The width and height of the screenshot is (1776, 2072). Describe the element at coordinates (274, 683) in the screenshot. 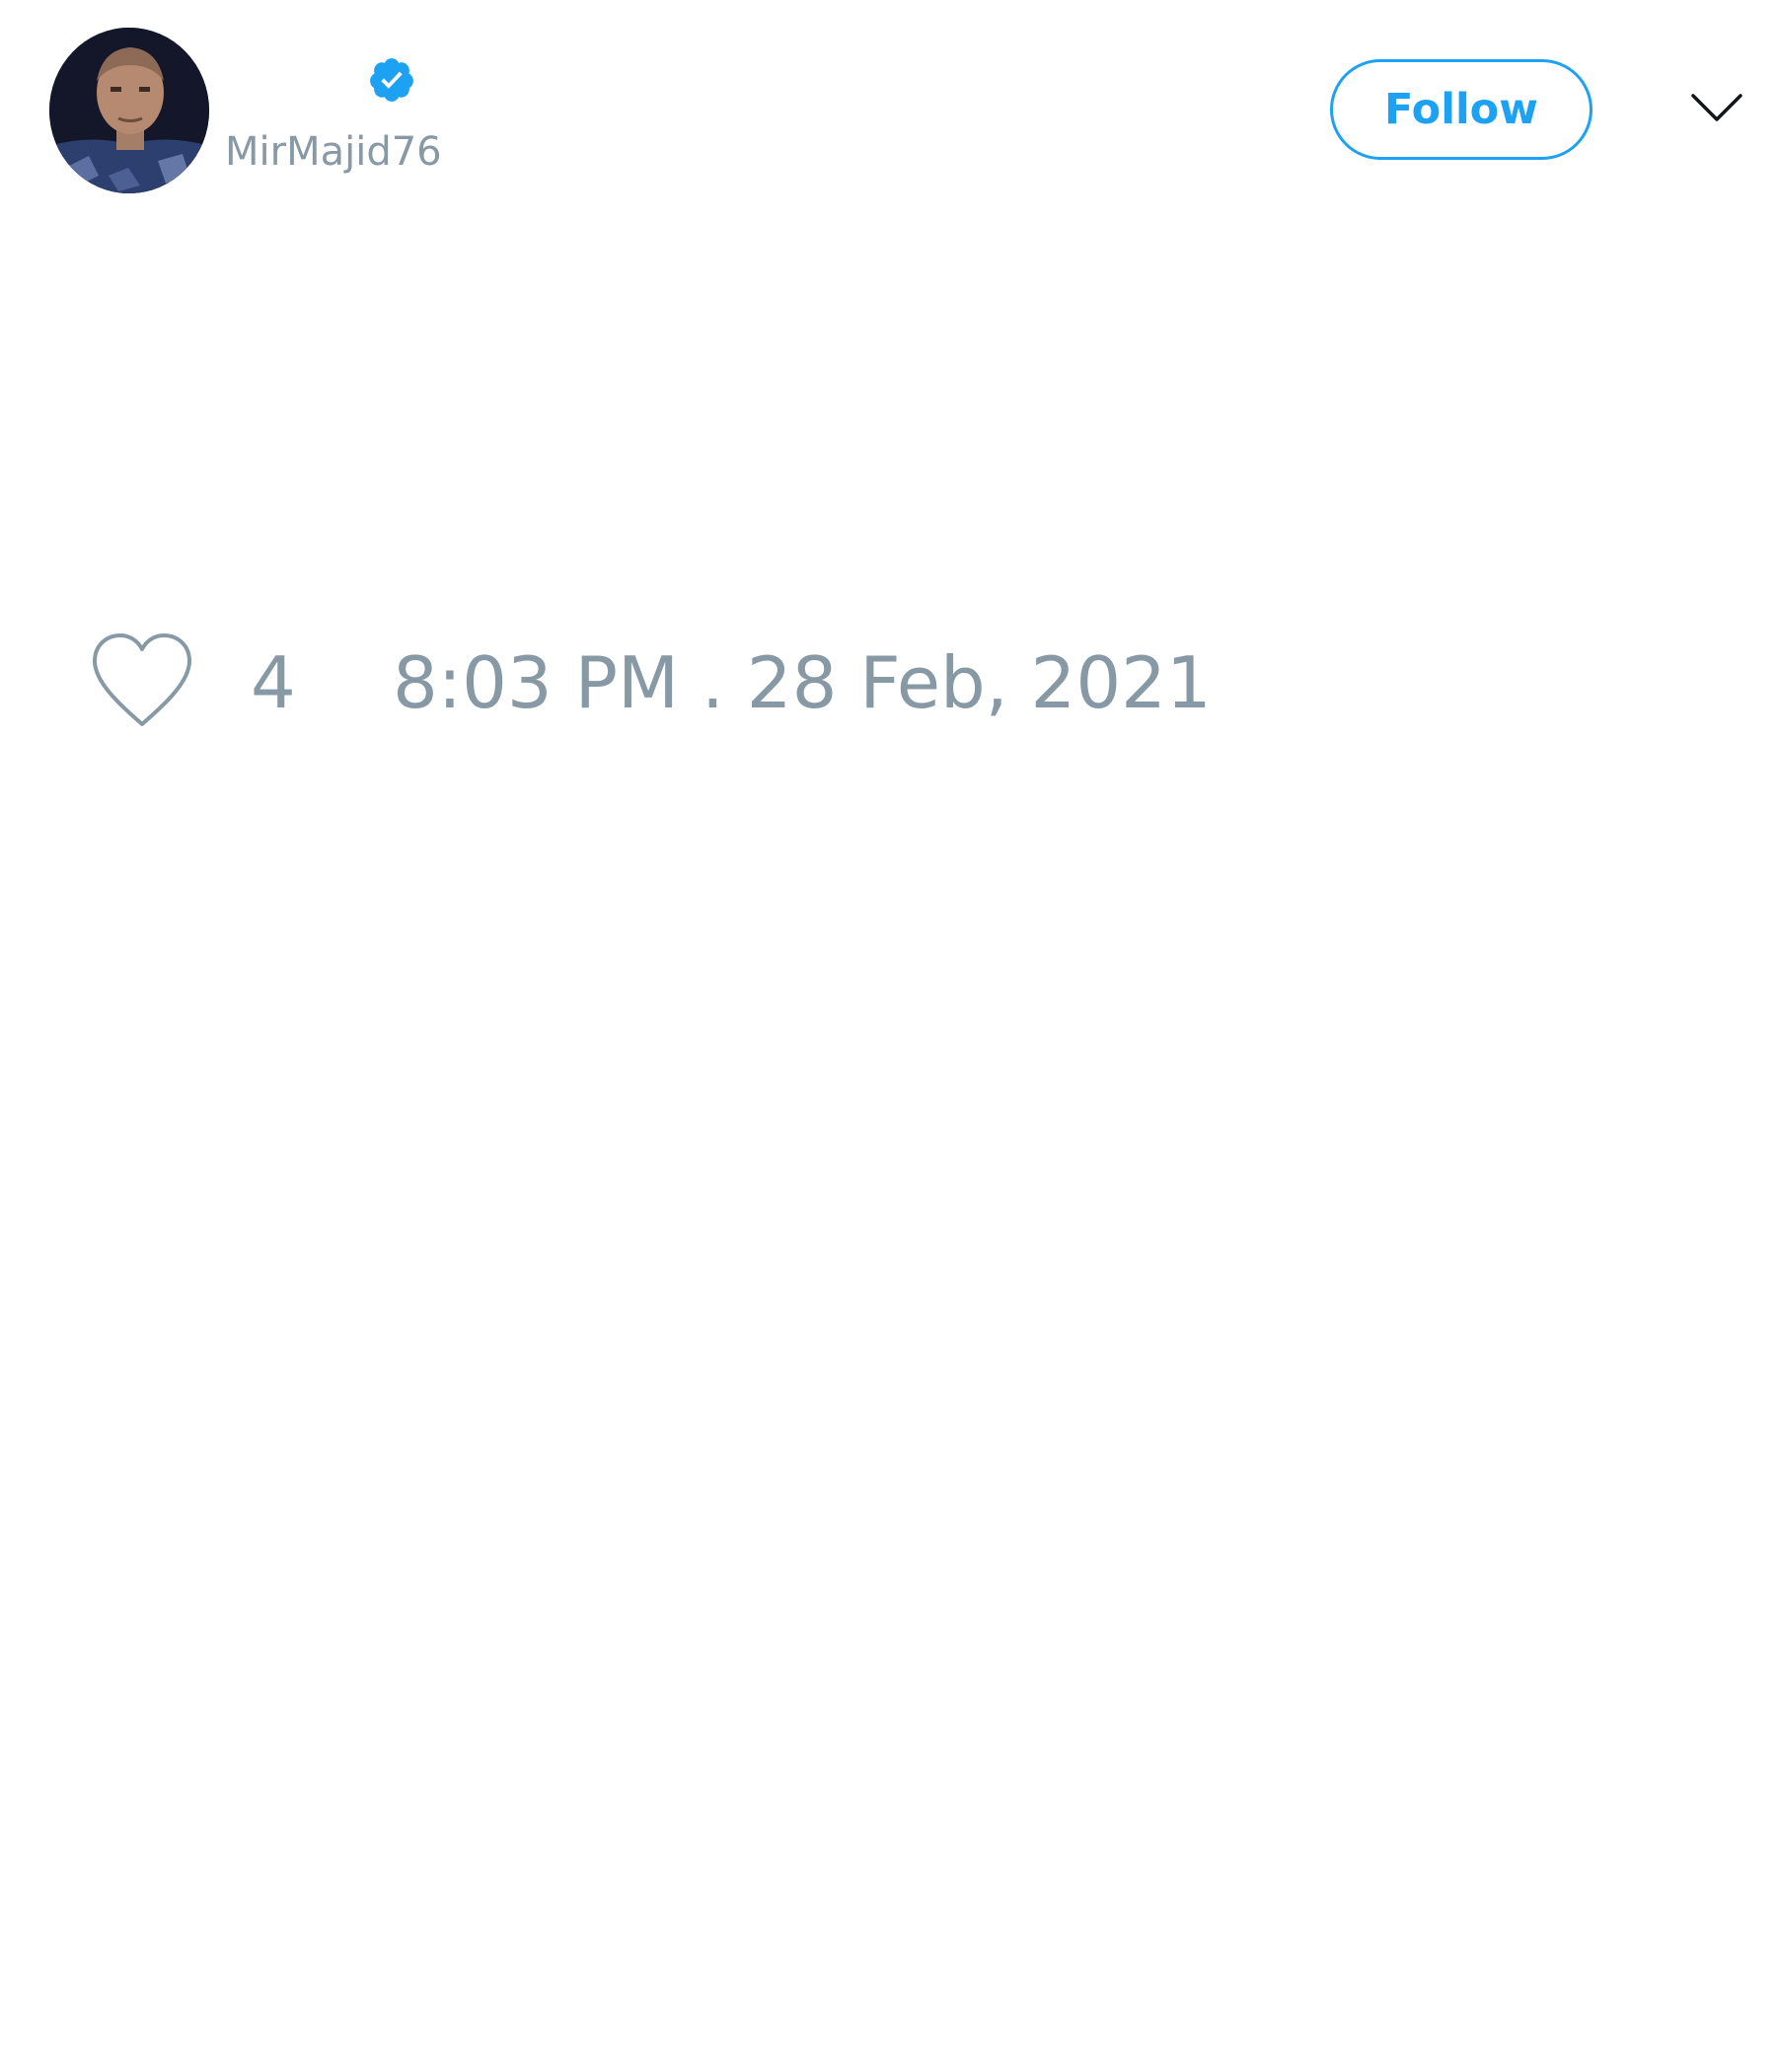

I see `like-count: 4` at that location.